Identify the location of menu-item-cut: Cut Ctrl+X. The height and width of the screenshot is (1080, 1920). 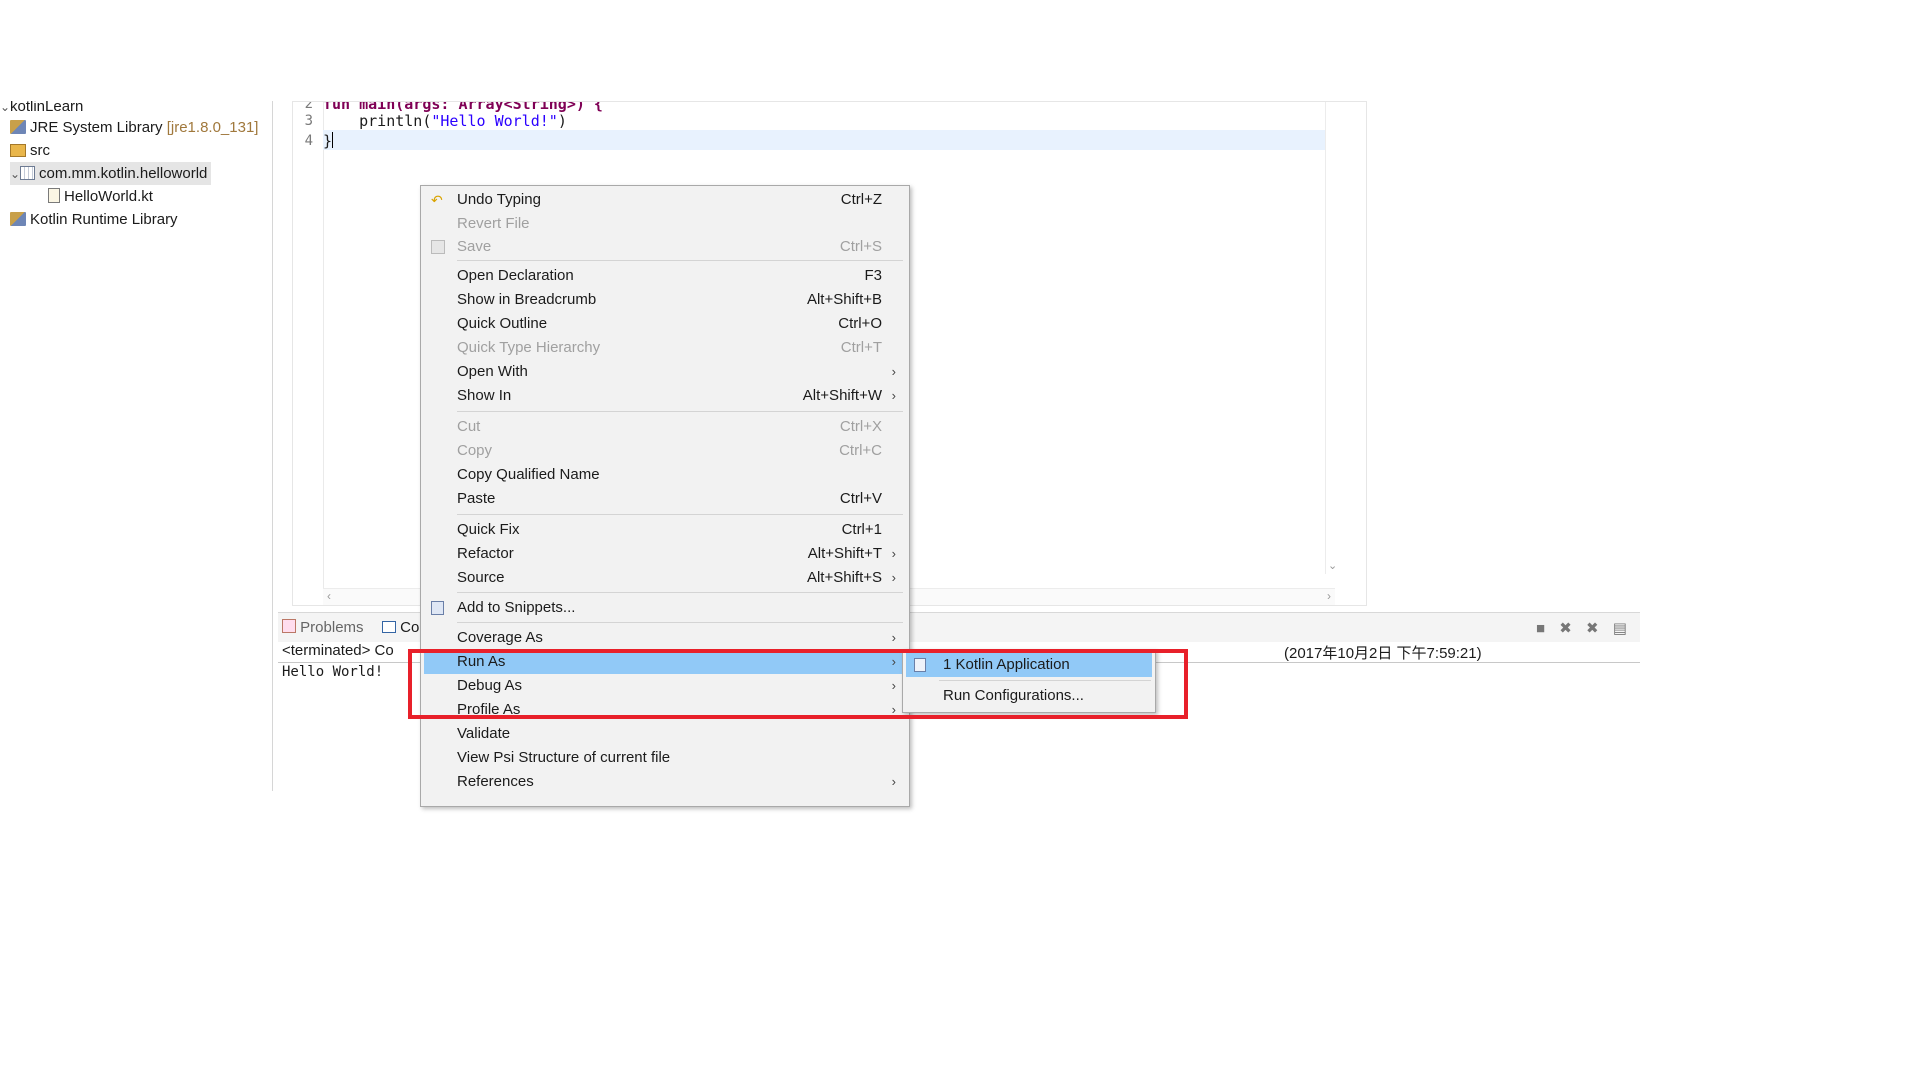
(665, 427).